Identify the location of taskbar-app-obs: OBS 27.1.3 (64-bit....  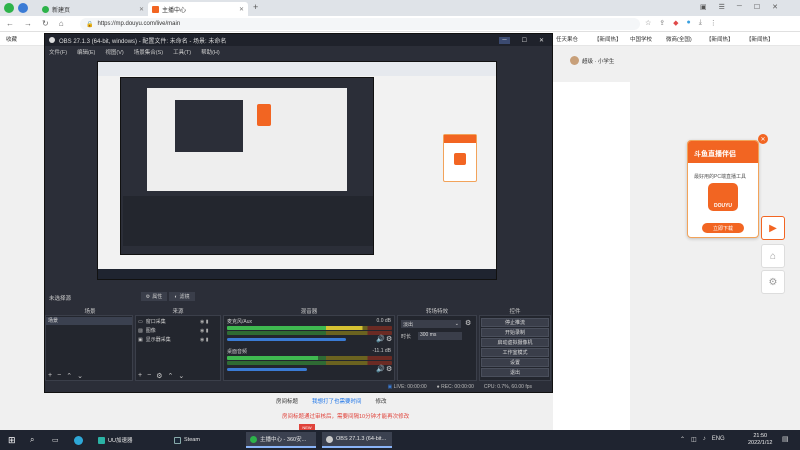
(357, 440).